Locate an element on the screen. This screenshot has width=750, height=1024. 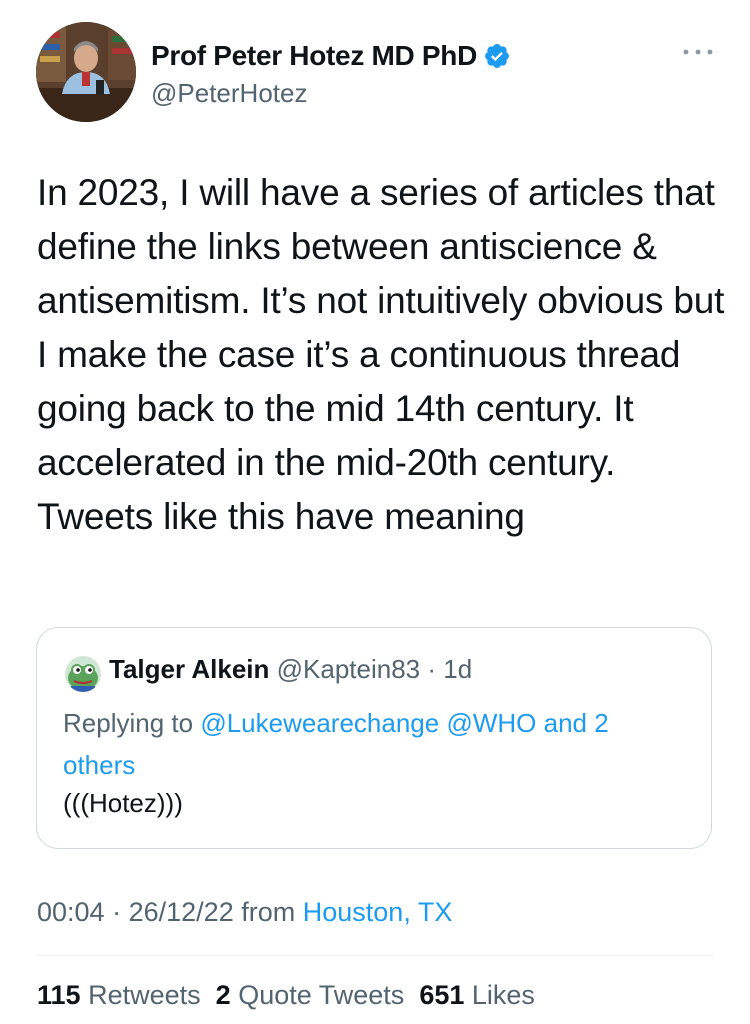
reply-mention-who: @WHO is located at coordinates (491, 723).